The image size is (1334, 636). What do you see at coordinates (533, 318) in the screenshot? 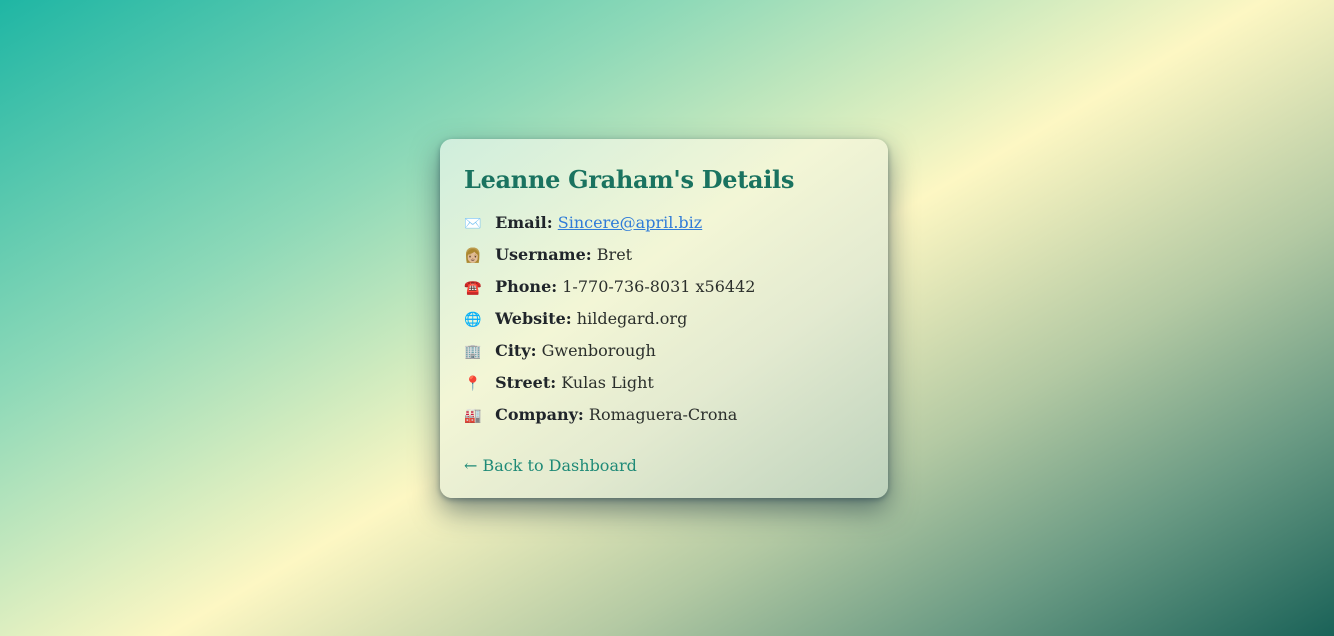
I see `website-label: Website:` at bounding box center [533, 318].